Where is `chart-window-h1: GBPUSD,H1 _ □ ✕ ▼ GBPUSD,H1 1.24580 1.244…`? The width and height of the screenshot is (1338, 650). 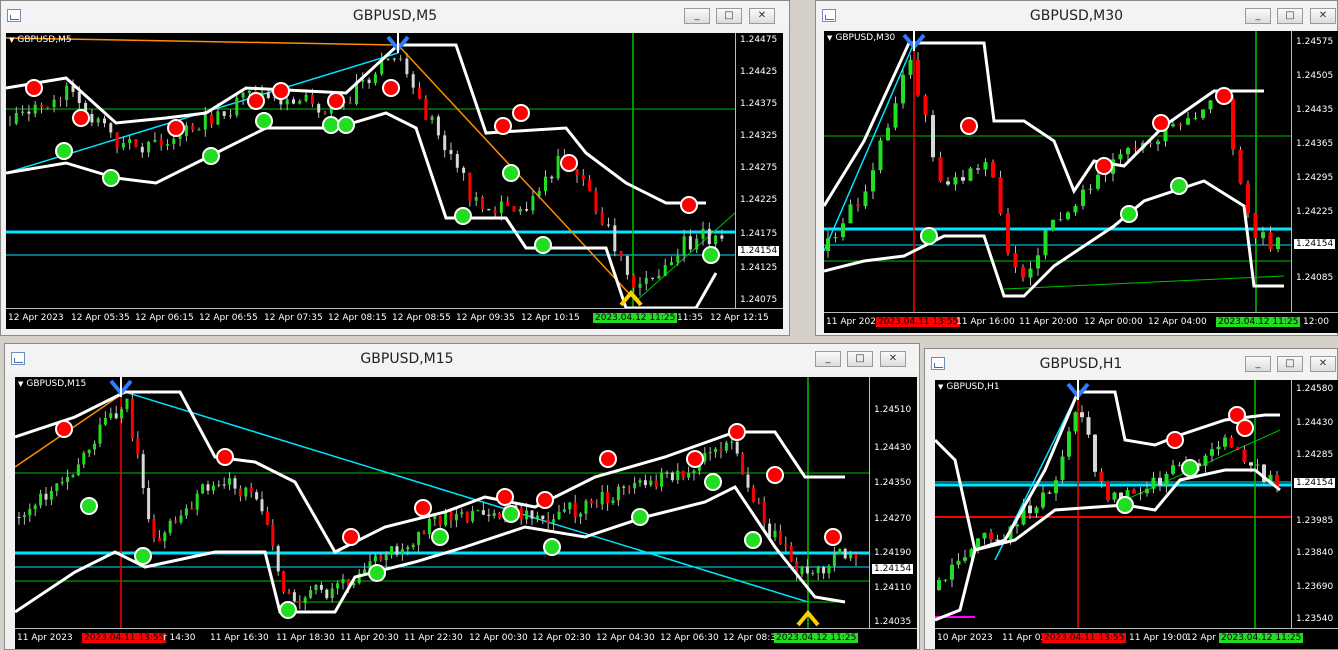 chart-window-h1: GBPUSD,H1 _ □ ✕ ▼ GBPUSD,H1 1.24580 1.244… is located at coordinates (1131, 499).